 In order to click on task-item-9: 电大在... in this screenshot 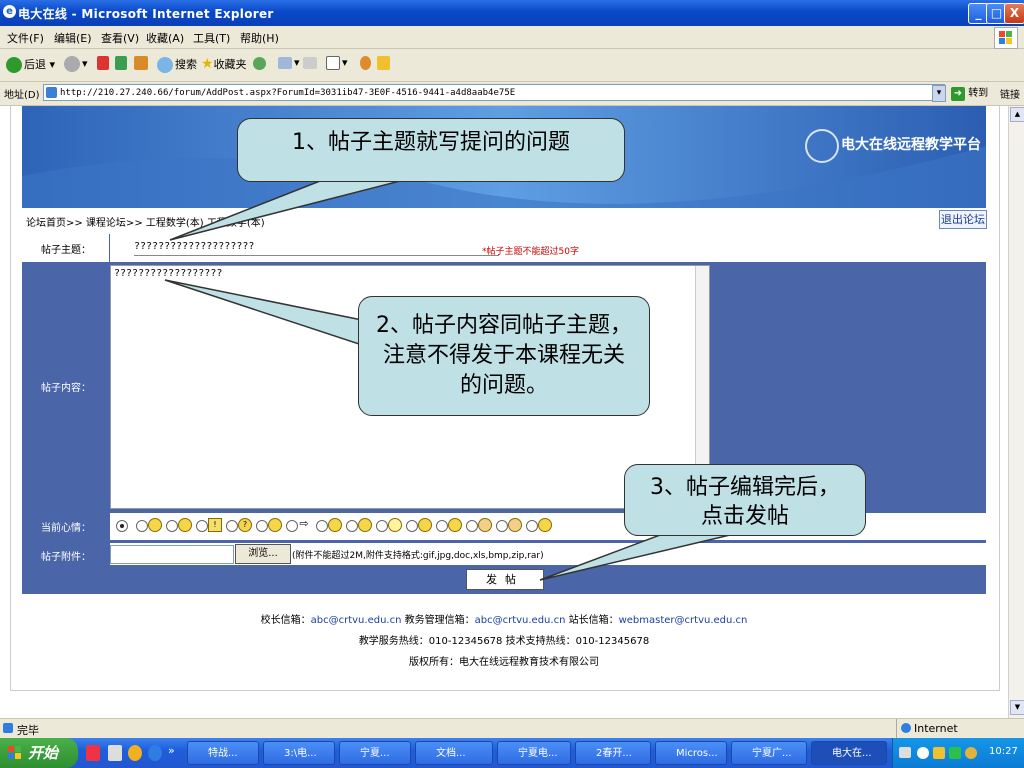, I will do `click(849, 753)`.